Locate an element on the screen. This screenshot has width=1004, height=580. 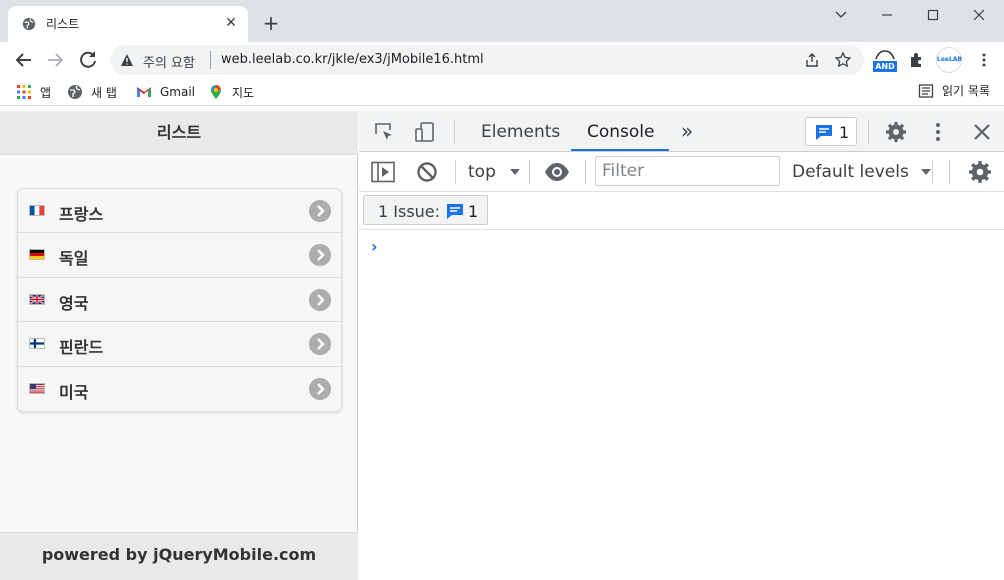
log-levels-dropdown: Default levels is located at coordinates (862, 172).